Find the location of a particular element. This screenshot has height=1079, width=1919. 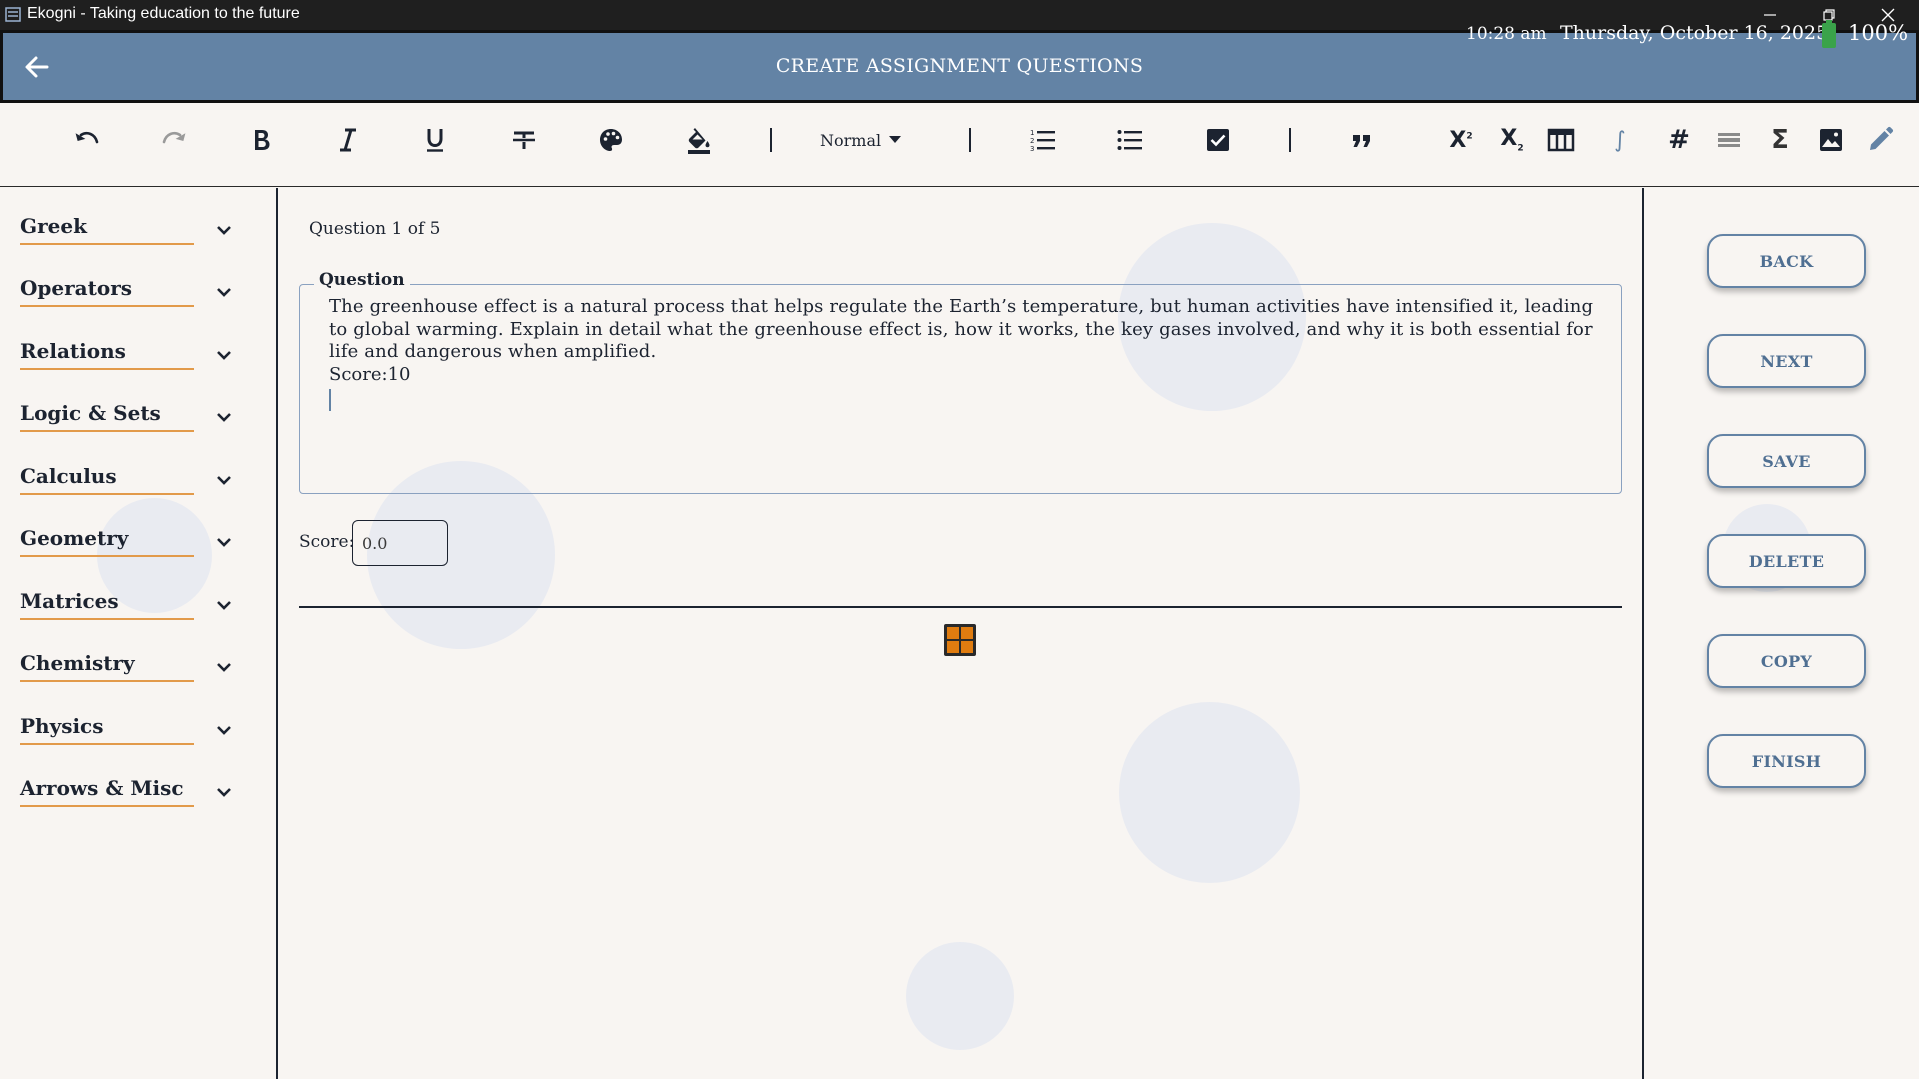

copy-button: COPY is located at coordinates (1786, 661).